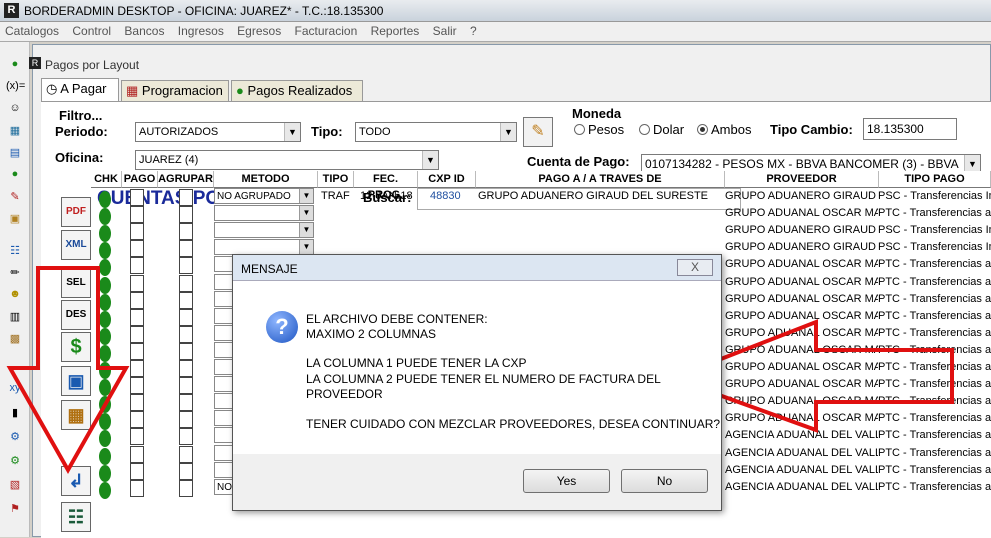  What do you see at coordinates (68, 370) in the screenshot?
I see `annotation-down-arrow` at bounding box center [68, 370].